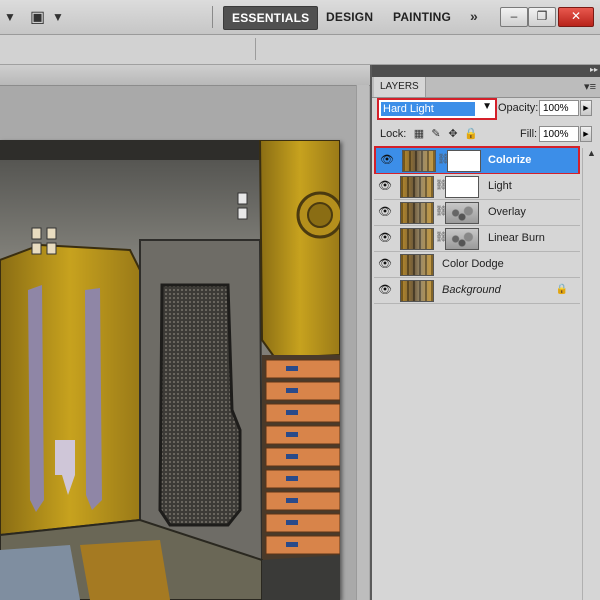 The height and width of the screenshot is (600, 600). What do you see at coordinates (10, 17) in the screenshot?
I see `dropdown-arrow-icon: ▼` at bounding box center [10, 17].